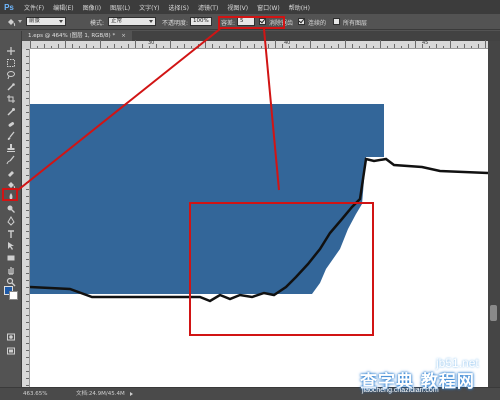 The image size is (500, 400). Describe the element at coordinates (301, 21) in the screenshot. I see `contiguous-checkbox` at that location.